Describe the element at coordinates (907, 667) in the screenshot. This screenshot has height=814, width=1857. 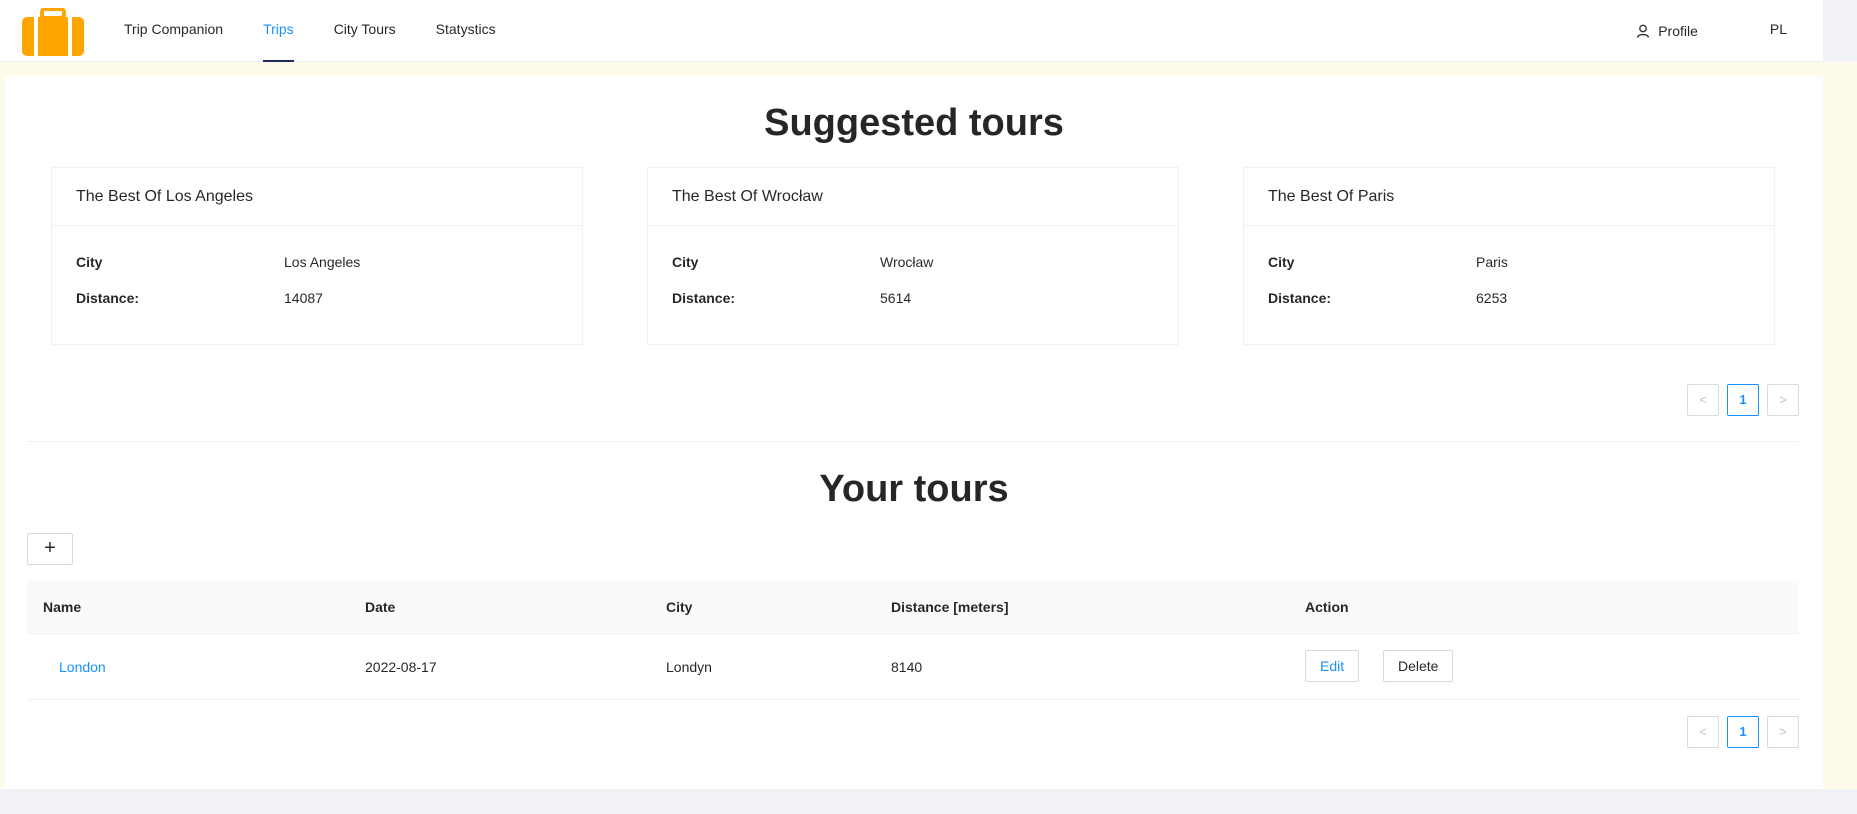
I see `tour-distance: 8140` at that location.